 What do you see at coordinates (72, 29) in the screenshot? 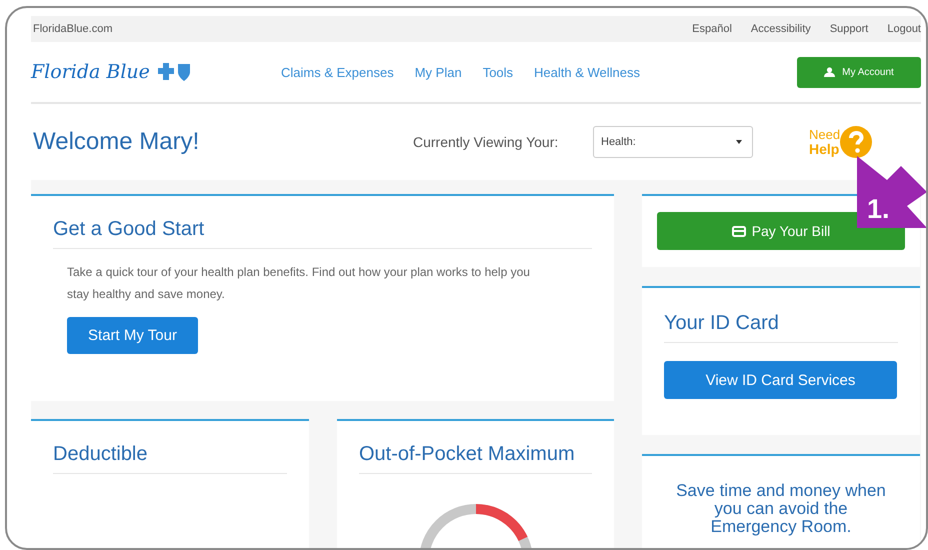
I see `site-name: FloridaBlue.com` at bounding box center [72, 29].